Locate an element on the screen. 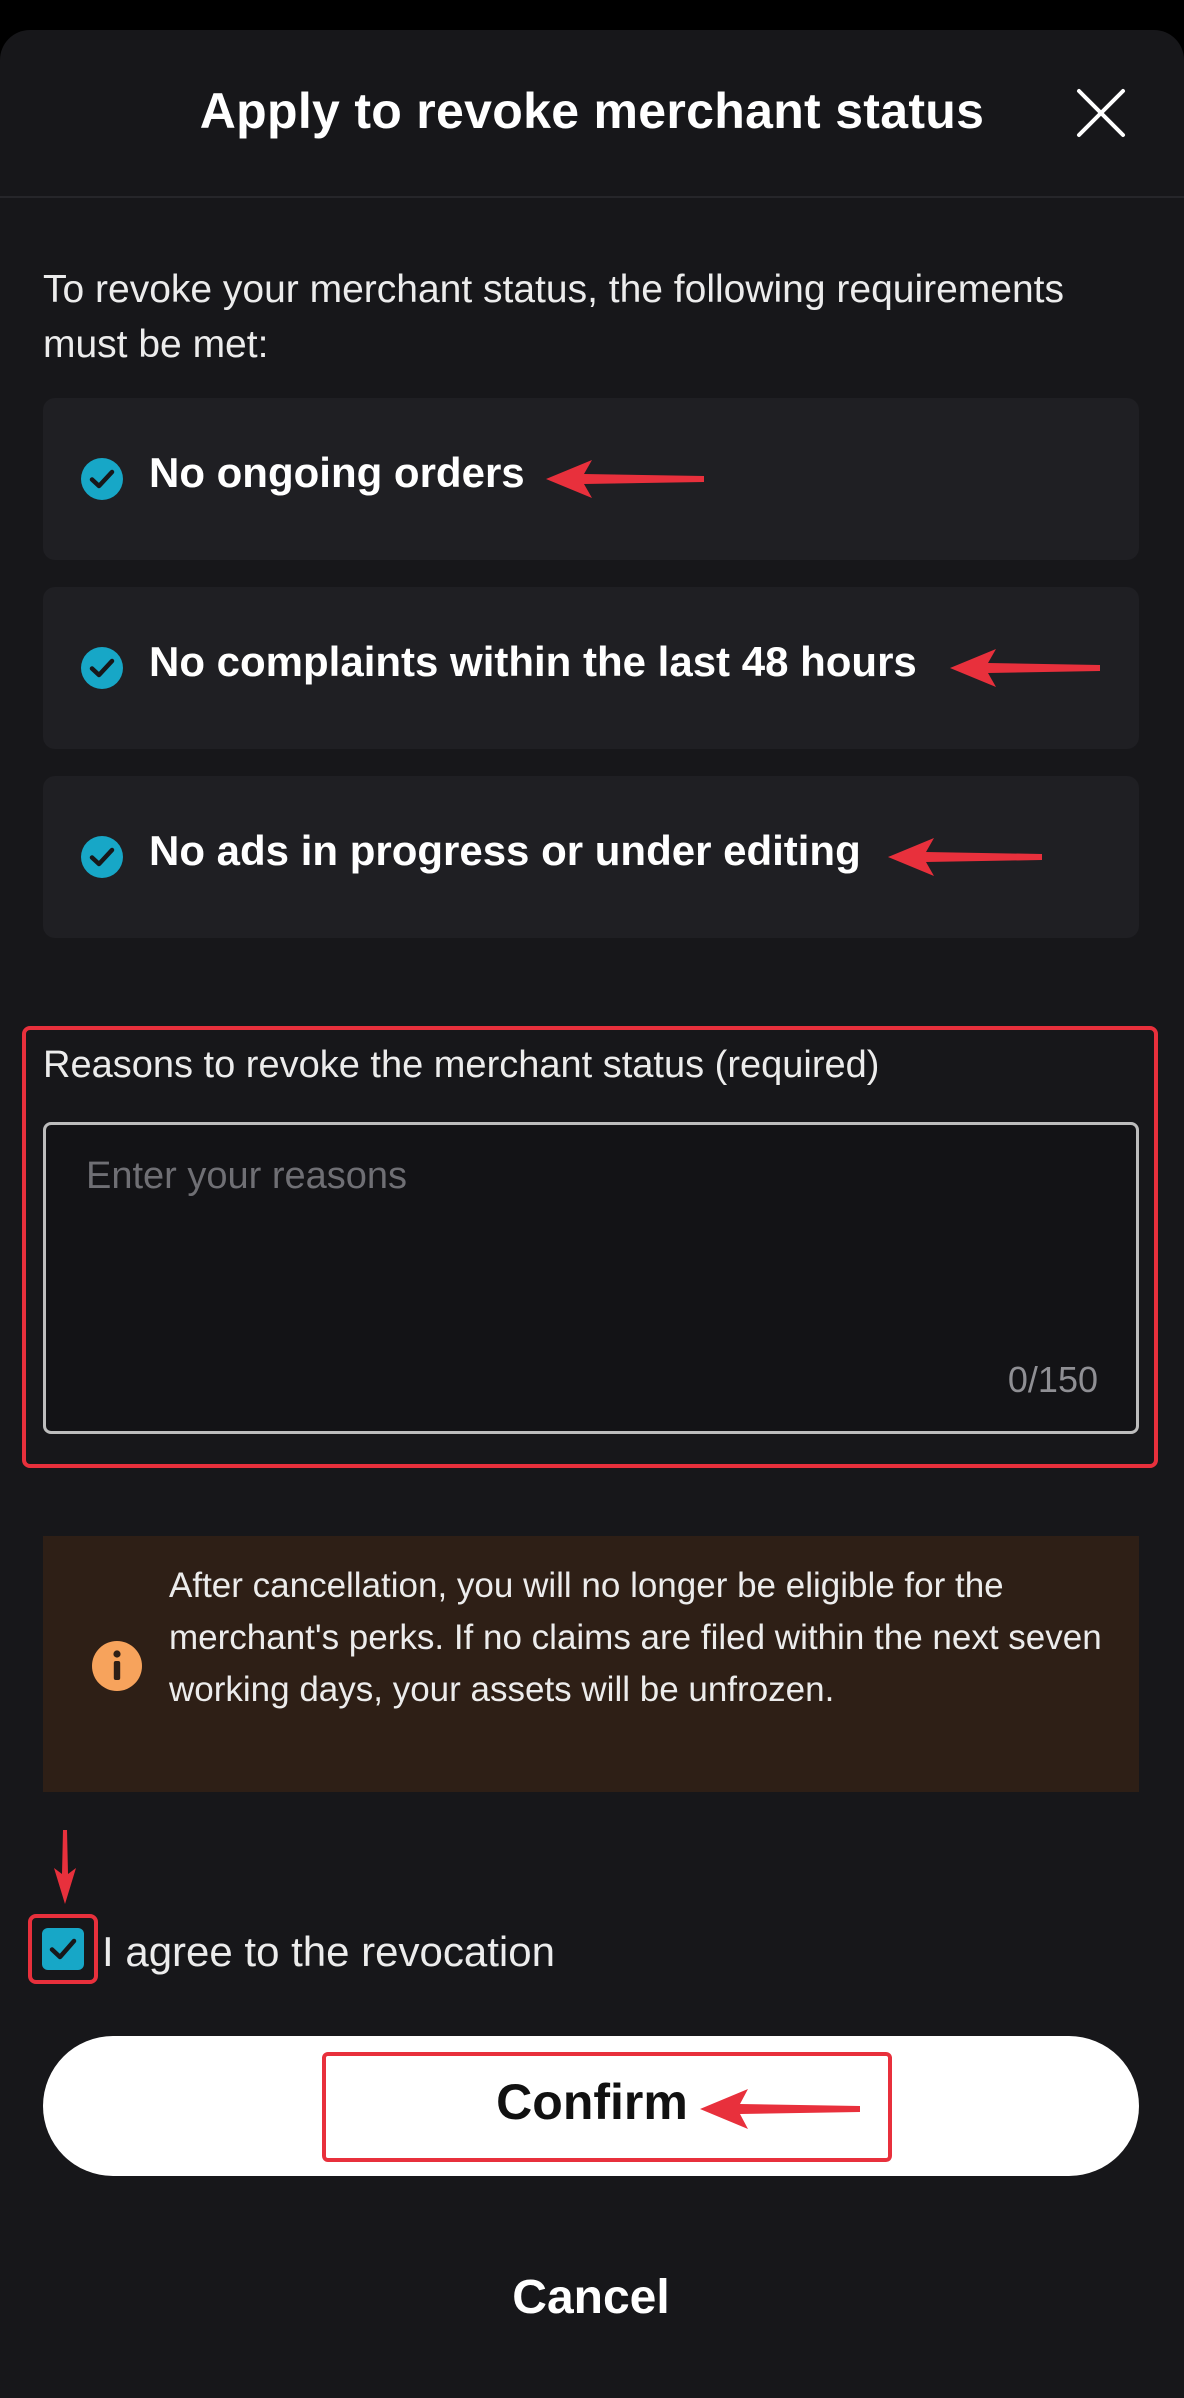 The image size is (1184, 2398). agree-label: I agree to the revocation is located at coordinates (328, 1952).